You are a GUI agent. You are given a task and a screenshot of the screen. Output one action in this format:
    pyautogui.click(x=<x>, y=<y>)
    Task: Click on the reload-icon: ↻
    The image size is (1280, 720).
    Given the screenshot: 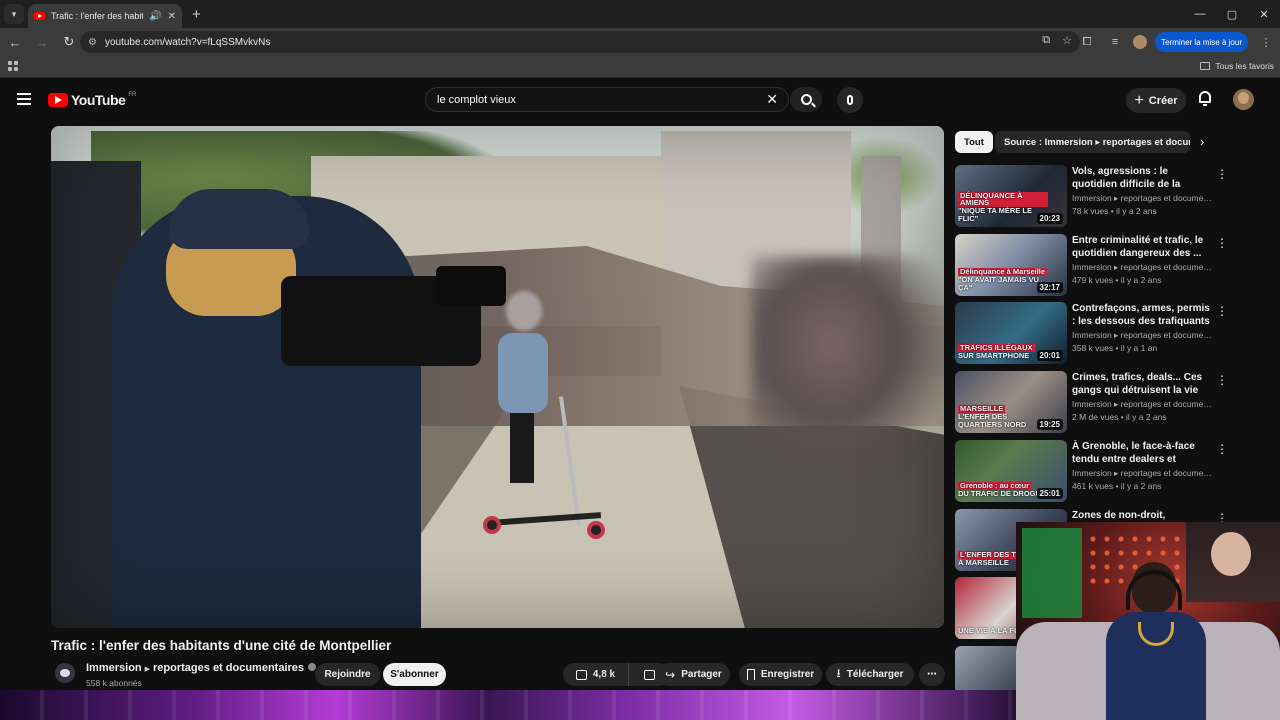 What is the action you would take?
    pyautogui.click(x=69, y=42)
    